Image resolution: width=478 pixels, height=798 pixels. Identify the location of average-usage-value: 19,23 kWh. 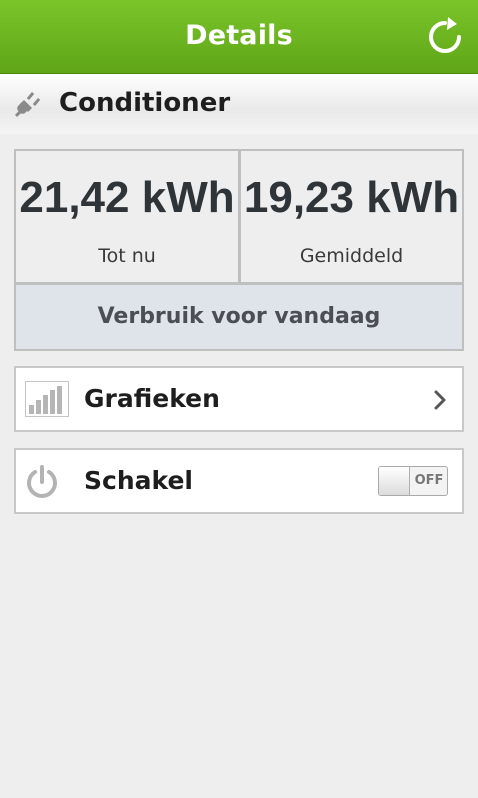
(351, 197).